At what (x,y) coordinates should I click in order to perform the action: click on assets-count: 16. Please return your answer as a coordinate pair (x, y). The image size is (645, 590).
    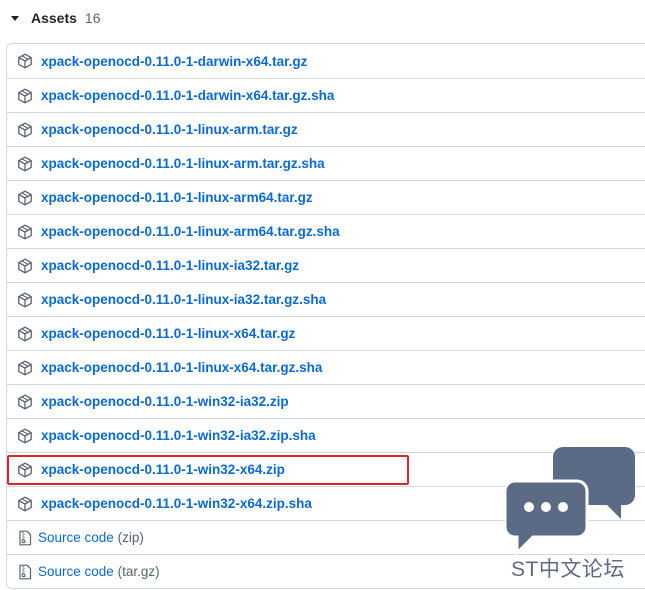
    Looking at the image, I should click on (92, 18).